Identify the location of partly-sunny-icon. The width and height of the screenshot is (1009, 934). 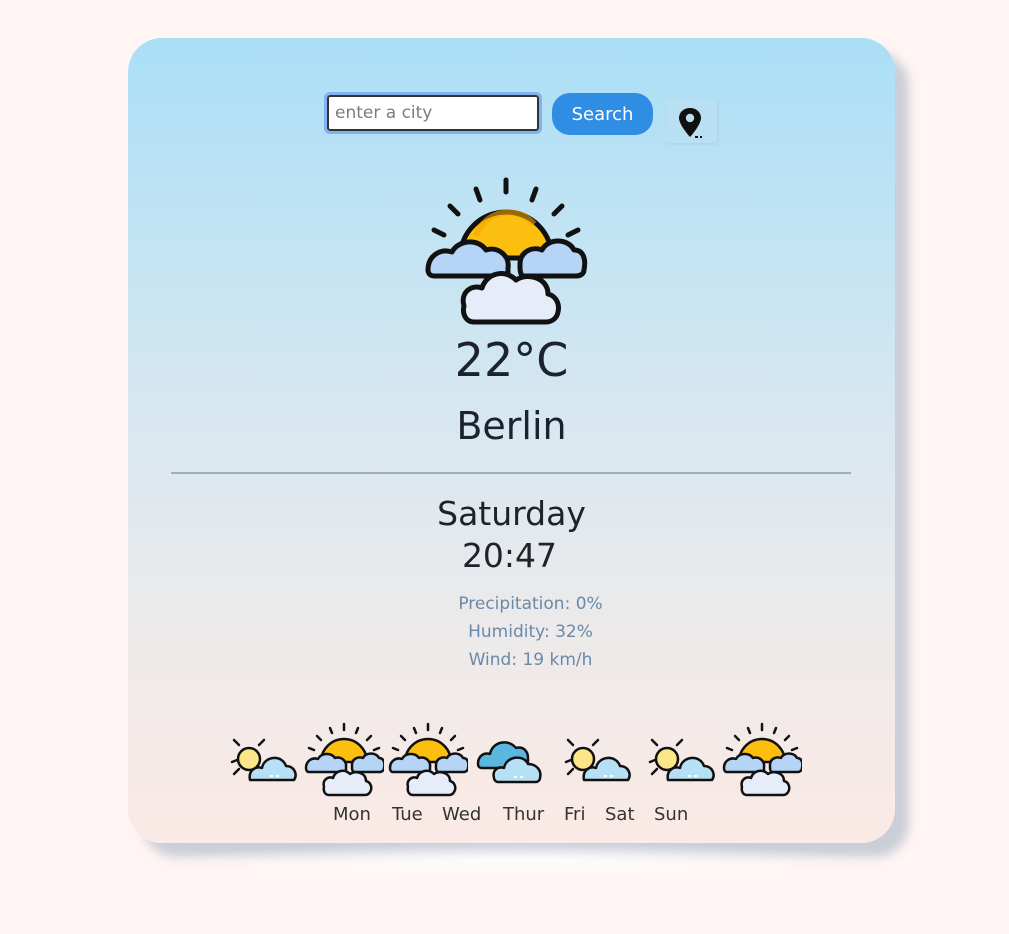
(506, 251).